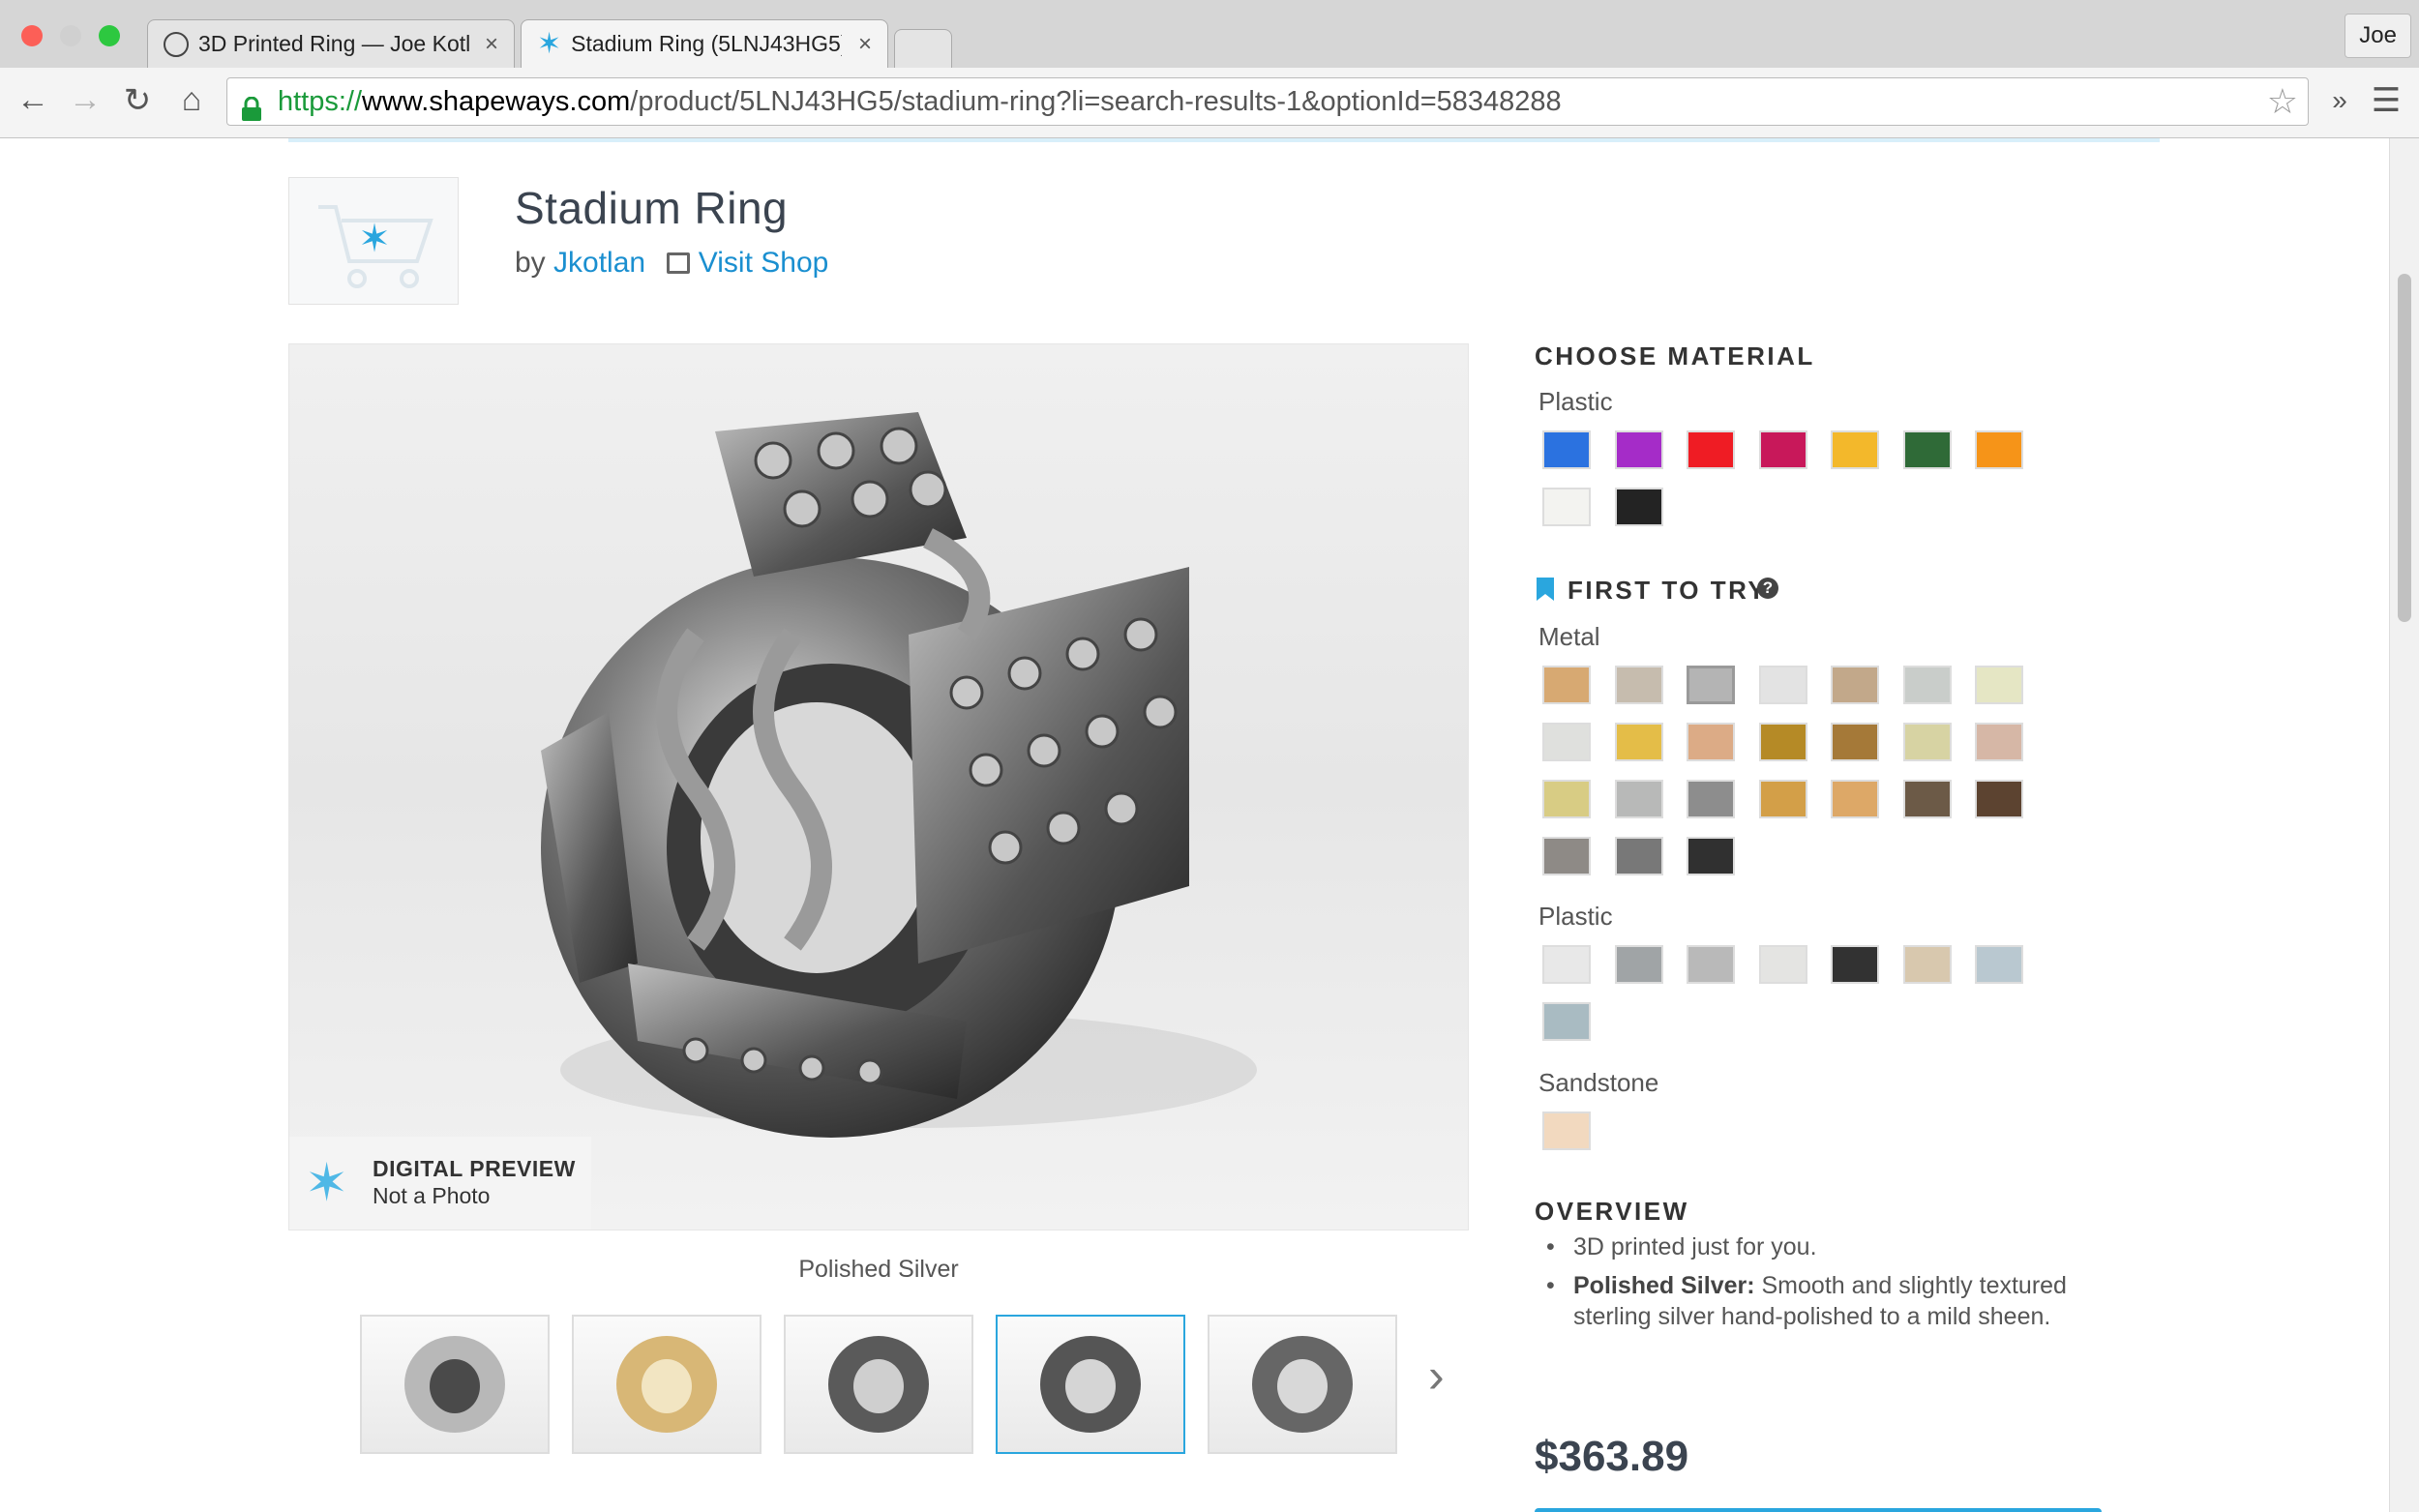  What do you see at coordinates (764, 263) in the screenshot?
I see `visit-shop-link: Visit Shop` at bounding box center [764, 263].